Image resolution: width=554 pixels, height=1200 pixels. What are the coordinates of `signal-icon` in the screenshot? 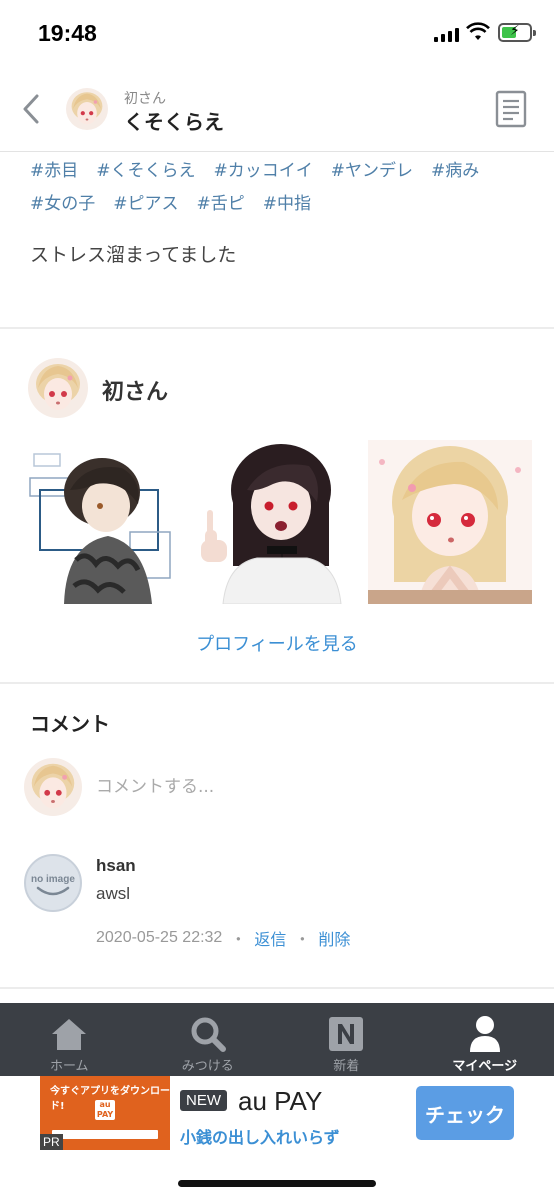 It's located at (446, 34).